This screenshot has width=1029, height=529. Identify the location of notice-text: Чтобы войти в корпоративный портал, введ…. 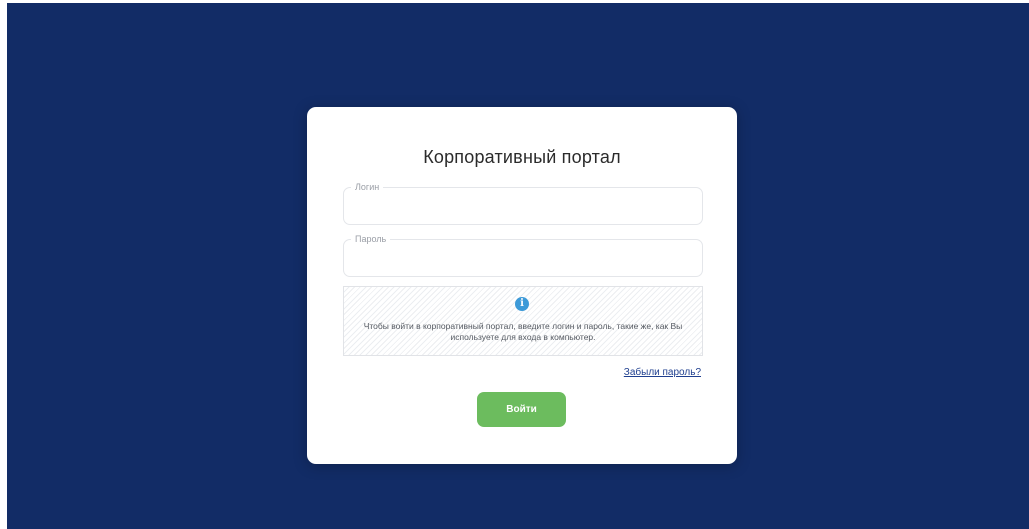
(523, 331).